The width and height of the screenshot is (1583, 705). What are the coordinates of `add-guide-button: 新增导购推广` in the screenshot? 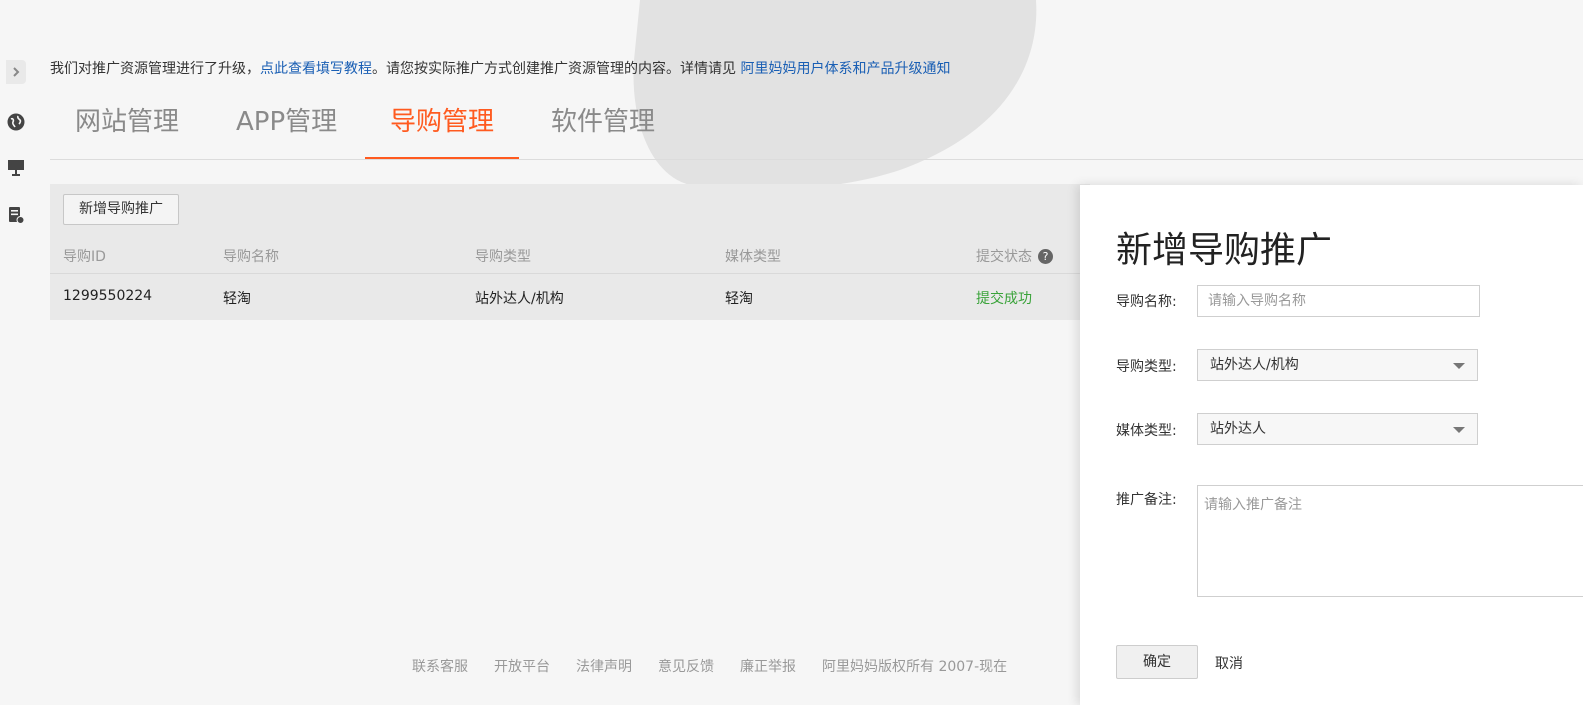 It's located at (121, 209).